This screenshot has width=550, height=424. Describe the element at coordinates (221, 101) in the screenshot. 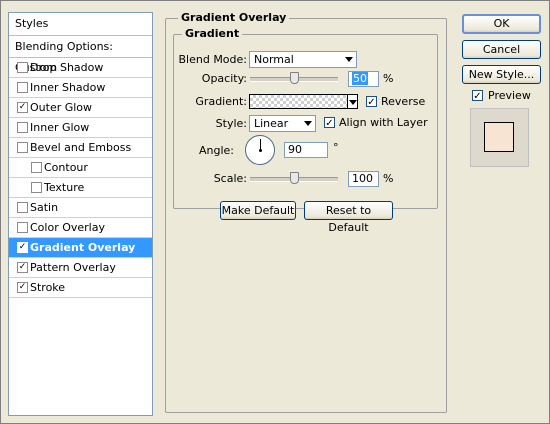

I see `gradient-label: Gradient:` at that location.